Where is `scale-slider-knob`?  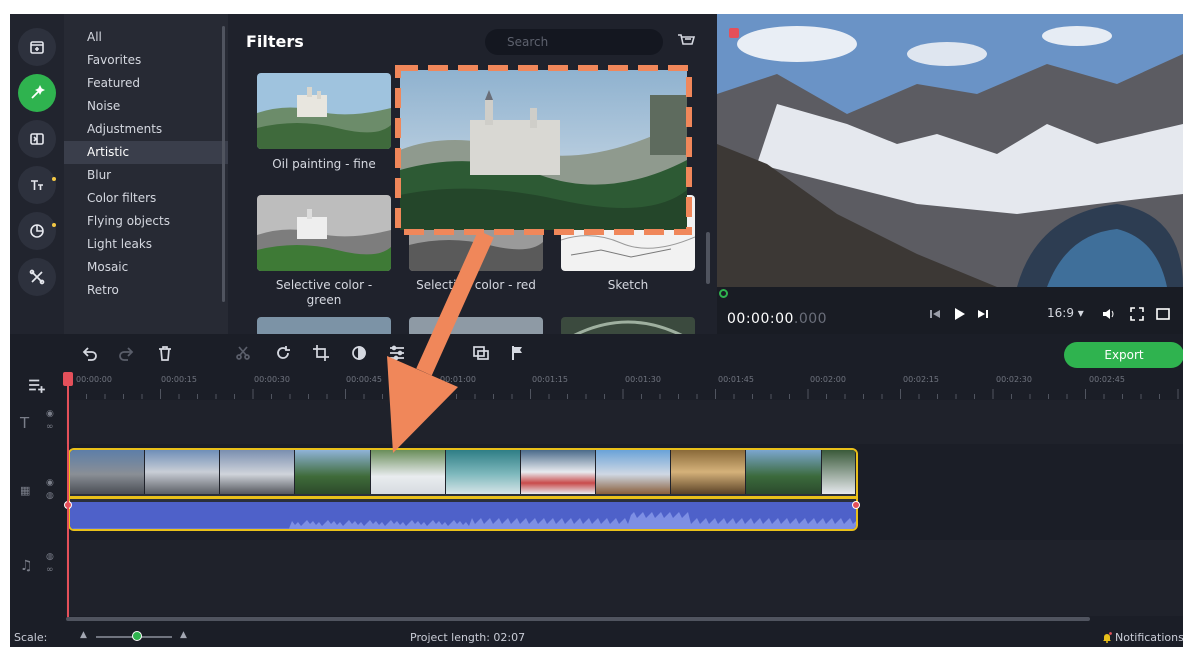
scale-slider-knob is located at coordinates (137, 636).